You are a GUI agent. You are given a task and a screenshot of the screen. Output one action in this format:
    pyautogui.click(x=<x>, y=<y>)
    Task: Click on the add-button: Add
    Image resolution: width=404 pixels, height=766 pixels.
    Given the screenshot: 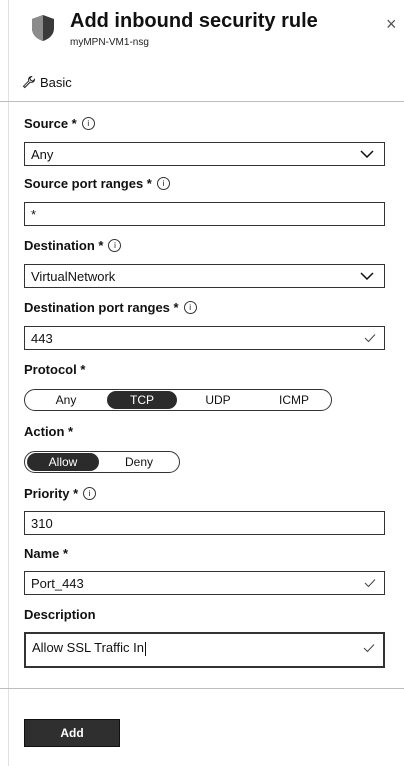 What is the action you would take?
    pyautogui.click(x=72, y=733)
    